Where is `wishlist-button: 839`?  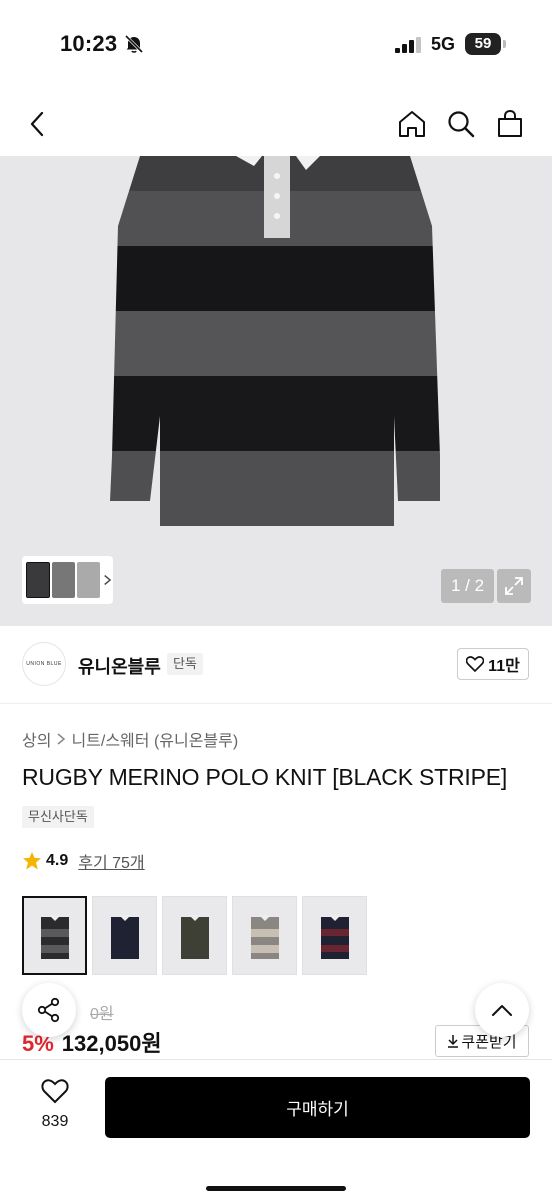 wishlist-button: 839 is located at coordinates (55, 1104).